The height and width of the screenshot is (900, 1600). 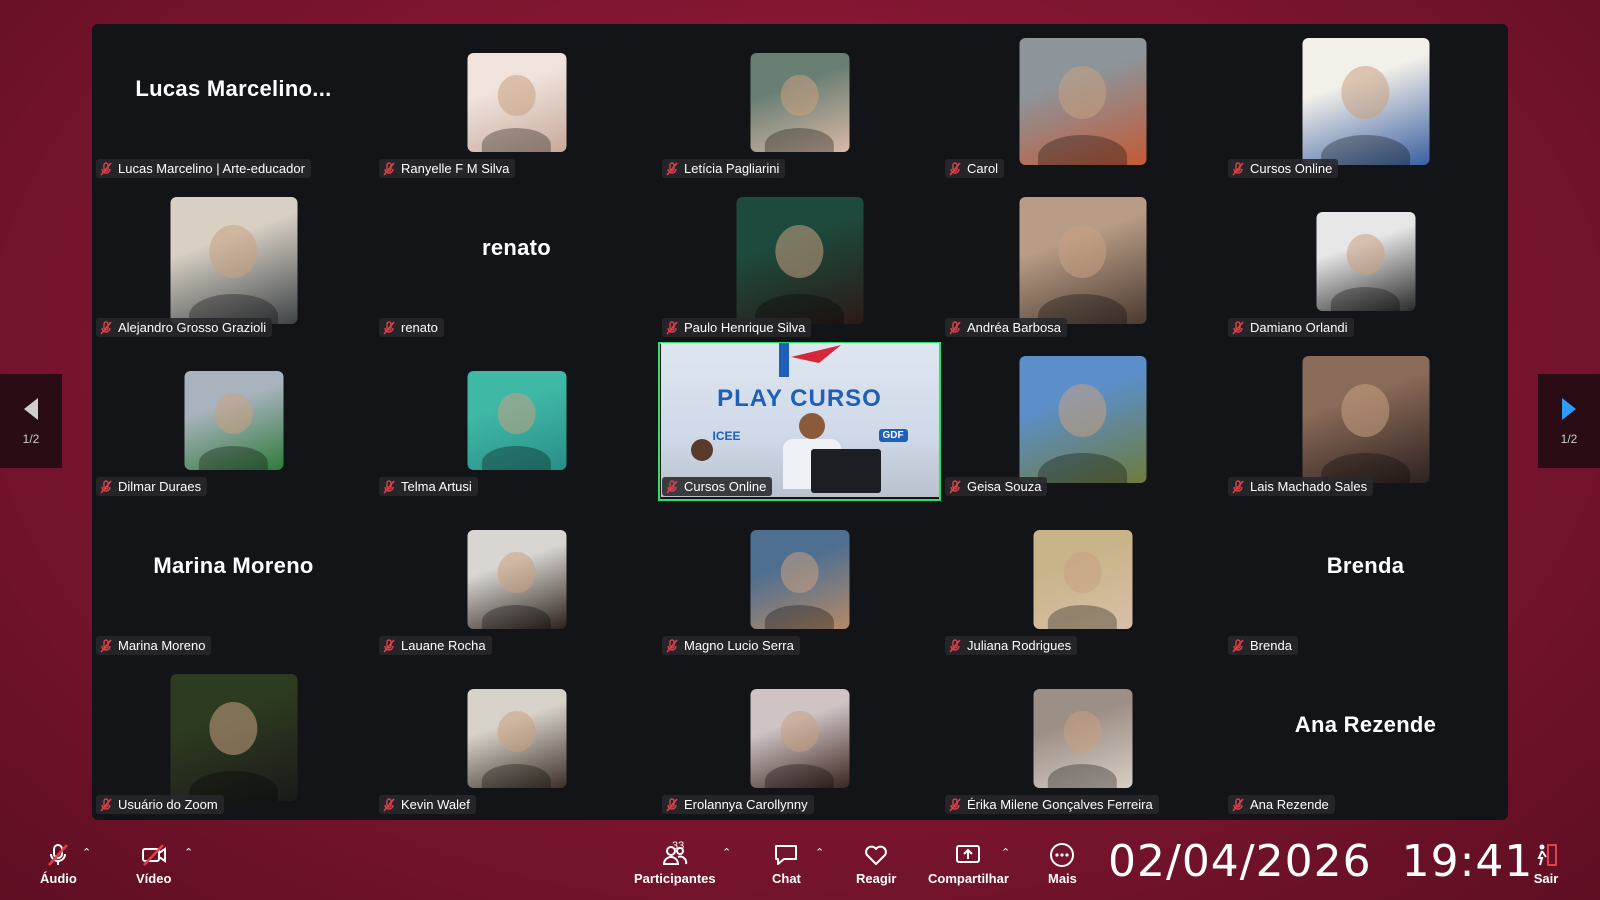 I want to click on previous-page-button: 1/2, so click(x=31, y=421).